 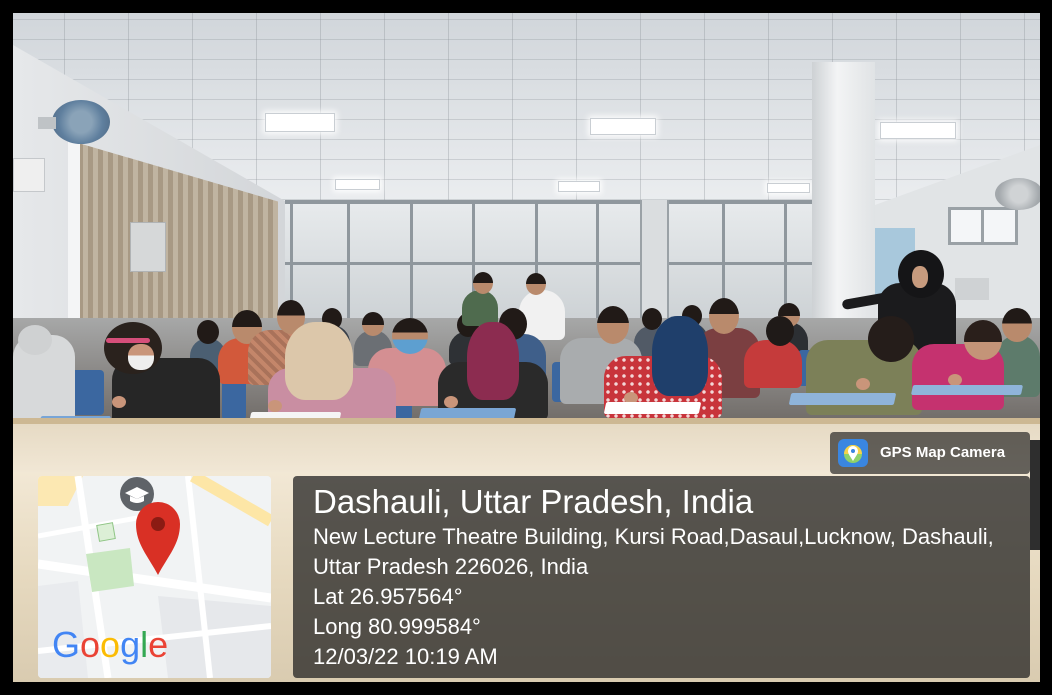 What do you see at coordinates (397, 626) in the screenshot?
I see `longitude: Long 80.999584°` at bounding box center [397, 626].